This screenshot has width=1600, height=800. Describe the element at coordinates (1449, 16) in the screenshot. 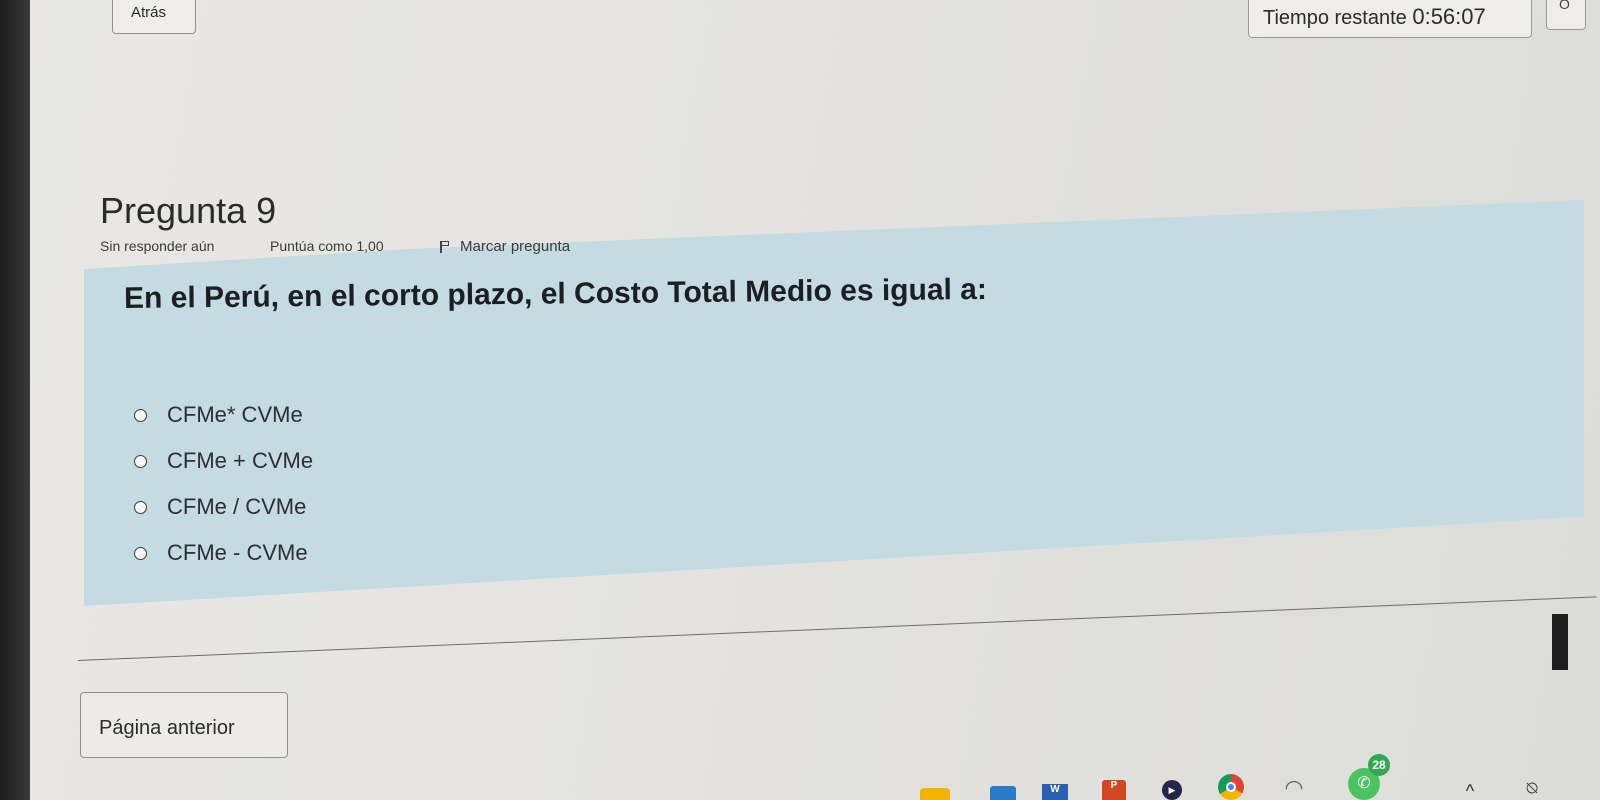

I see `timer-value: 0:56:07` at that location.